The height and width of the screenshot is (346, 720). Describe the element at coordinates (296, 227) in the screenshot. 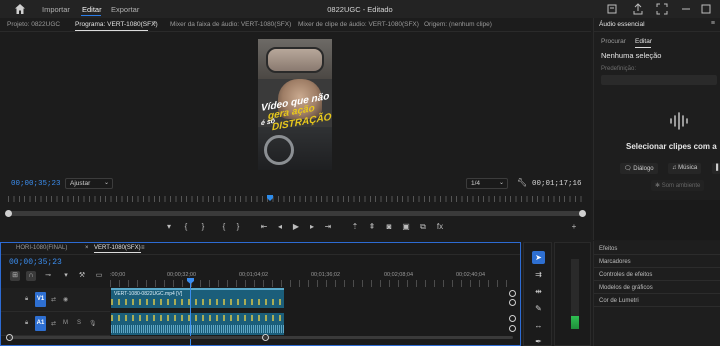

I see `play-icon: ▶` at that location.